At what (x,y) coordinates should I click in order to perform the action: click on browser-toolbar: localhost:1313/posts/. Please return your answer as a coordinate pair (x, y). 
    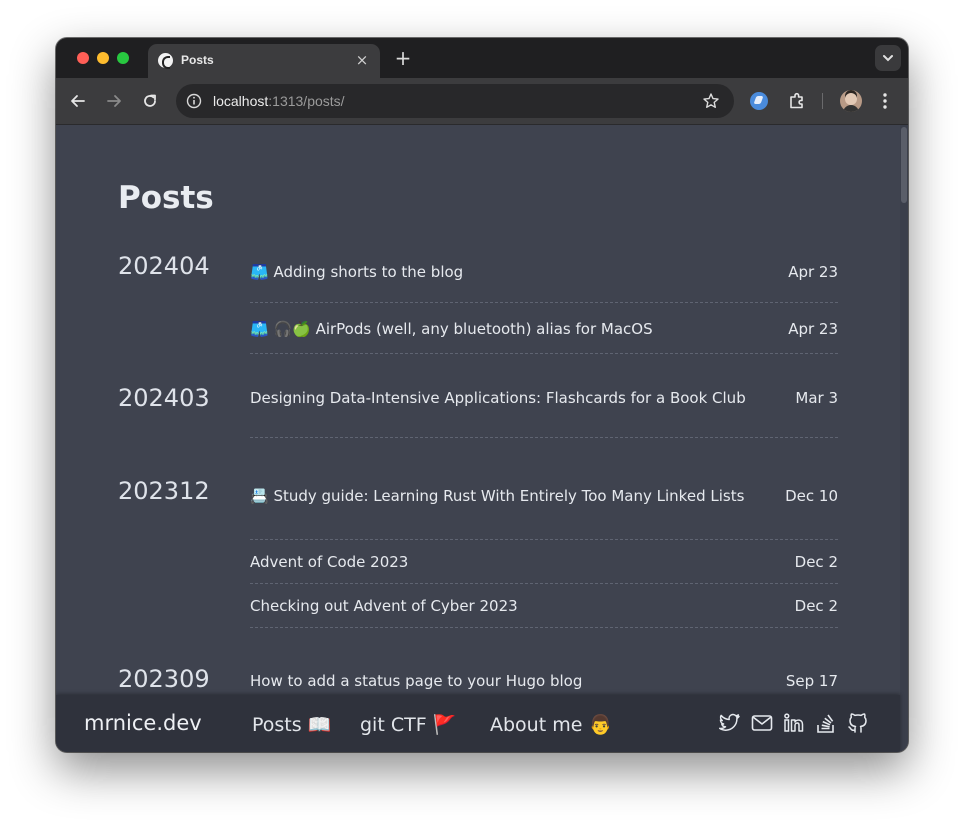
    Looking at the image, I should click on (482, 101).